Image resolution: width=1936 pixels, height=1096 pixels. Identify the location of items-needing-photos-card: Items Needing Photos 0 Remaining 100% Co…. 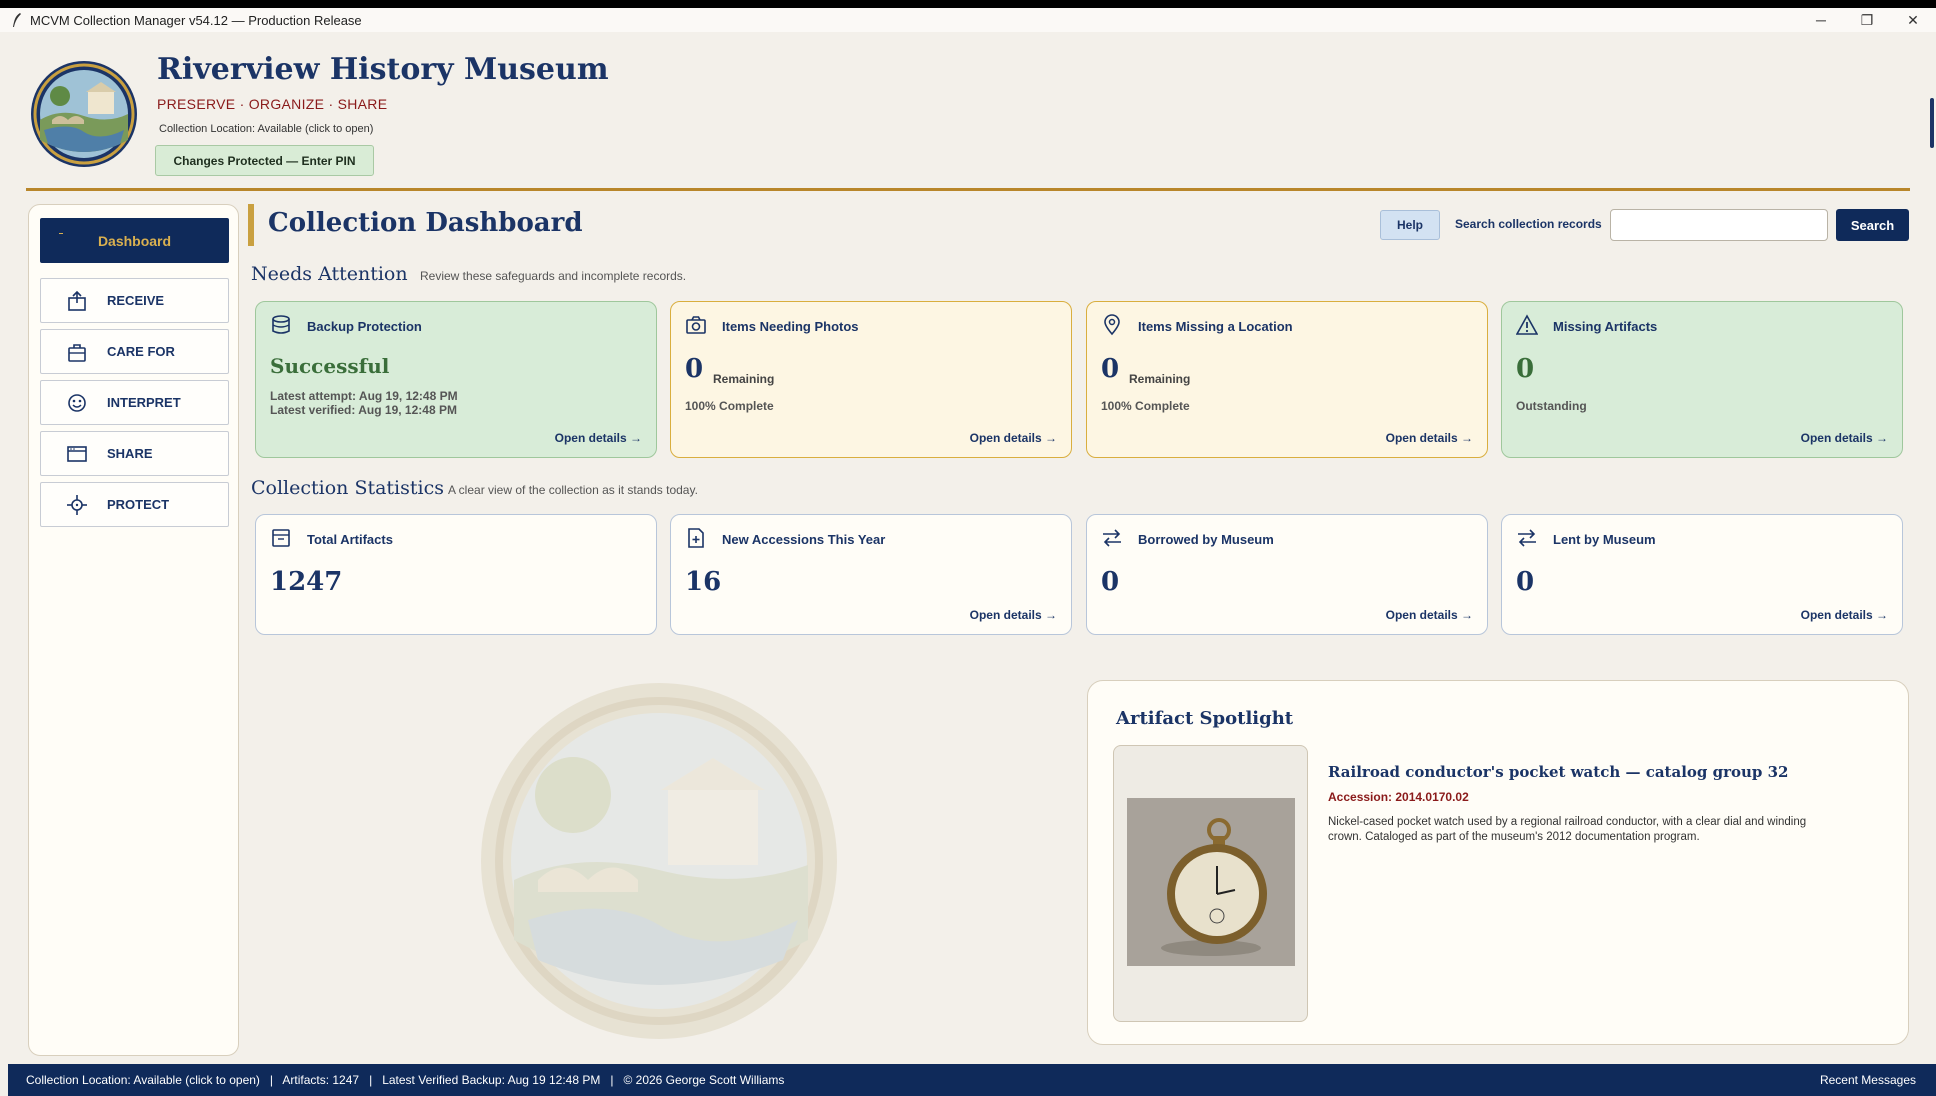
(871, 379).